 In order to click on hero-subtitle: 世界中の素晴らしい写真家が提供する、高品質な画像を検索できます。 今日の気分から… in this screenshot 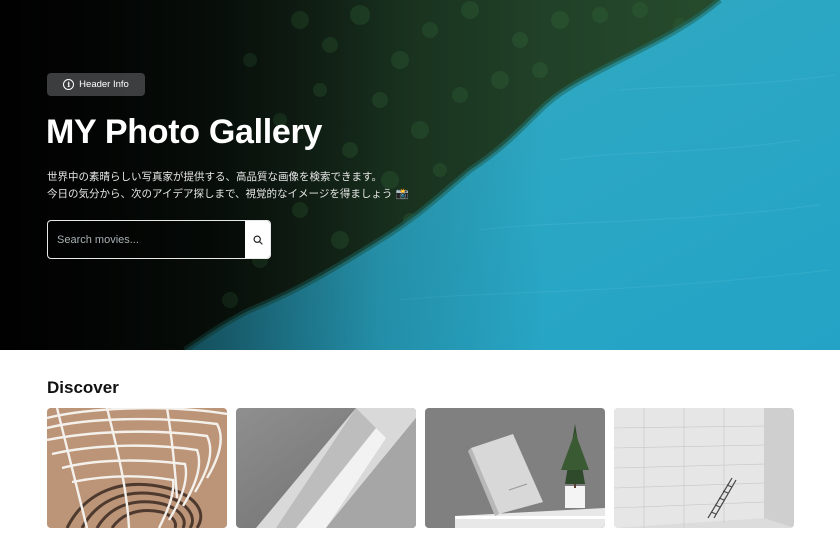, I will do `click(228, 186)`.